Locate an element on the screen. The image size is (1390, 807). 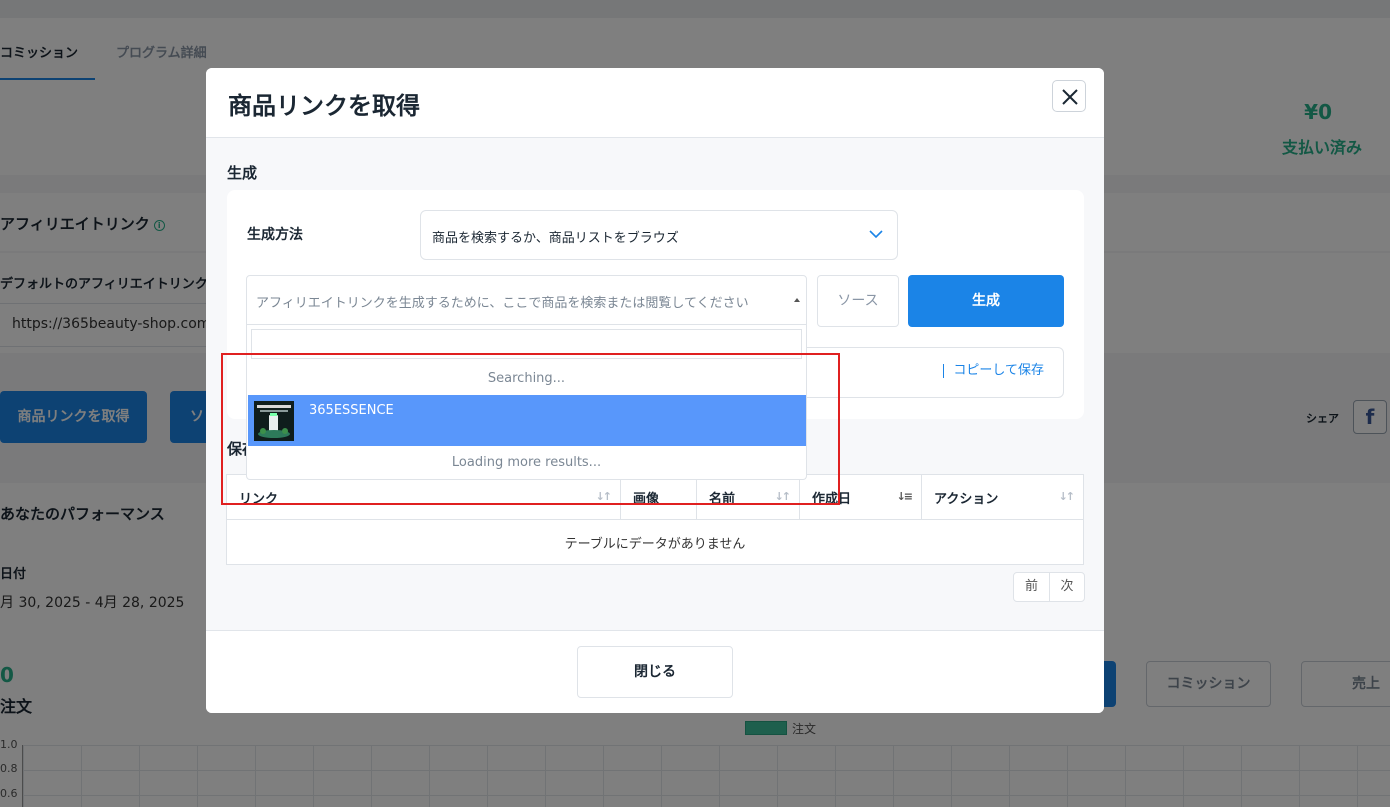
modal-footer: 閉じる is located at coordinates (655, 671).